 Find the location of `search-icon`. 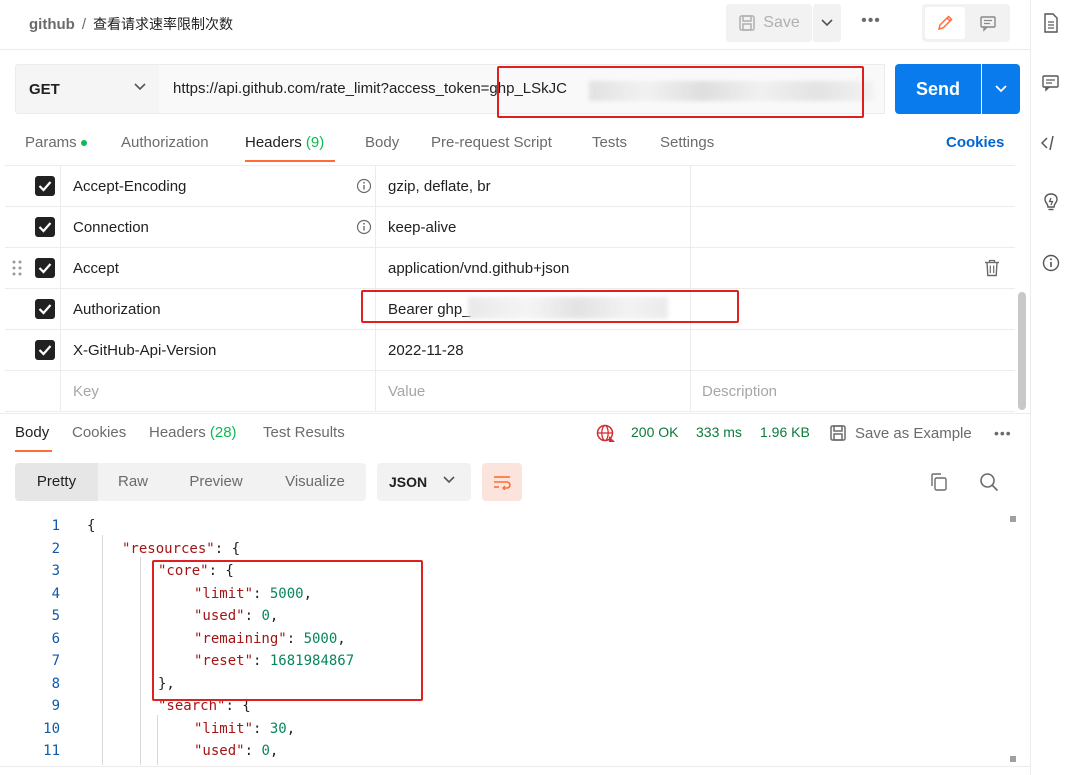

search-icon is located at coordinates (989, 482).